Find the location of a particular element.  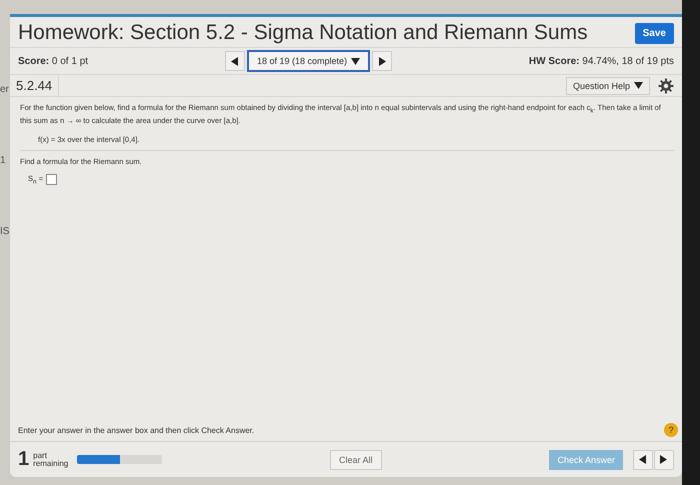

window-title: Homework: Section 5.2 - Sigma Notation and Riemann Sums is located at coordinates (303, 33).